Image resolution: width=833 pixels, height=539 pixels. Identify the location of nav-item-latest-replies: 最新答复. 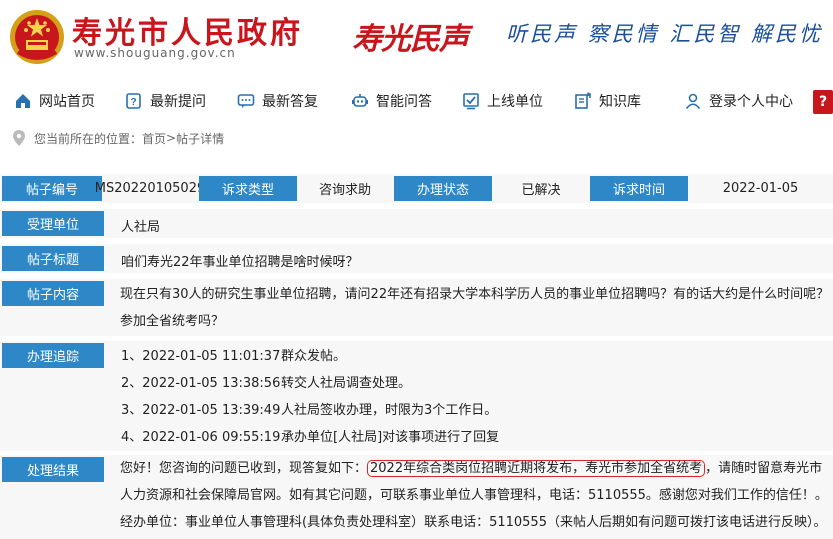
(277, 101).